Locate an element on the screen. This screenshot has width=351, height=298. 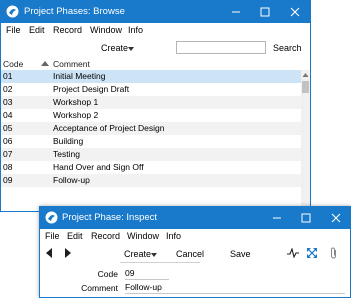
inspect-menubar: File Edit Record Window Info is located at coordinates (195, 236).